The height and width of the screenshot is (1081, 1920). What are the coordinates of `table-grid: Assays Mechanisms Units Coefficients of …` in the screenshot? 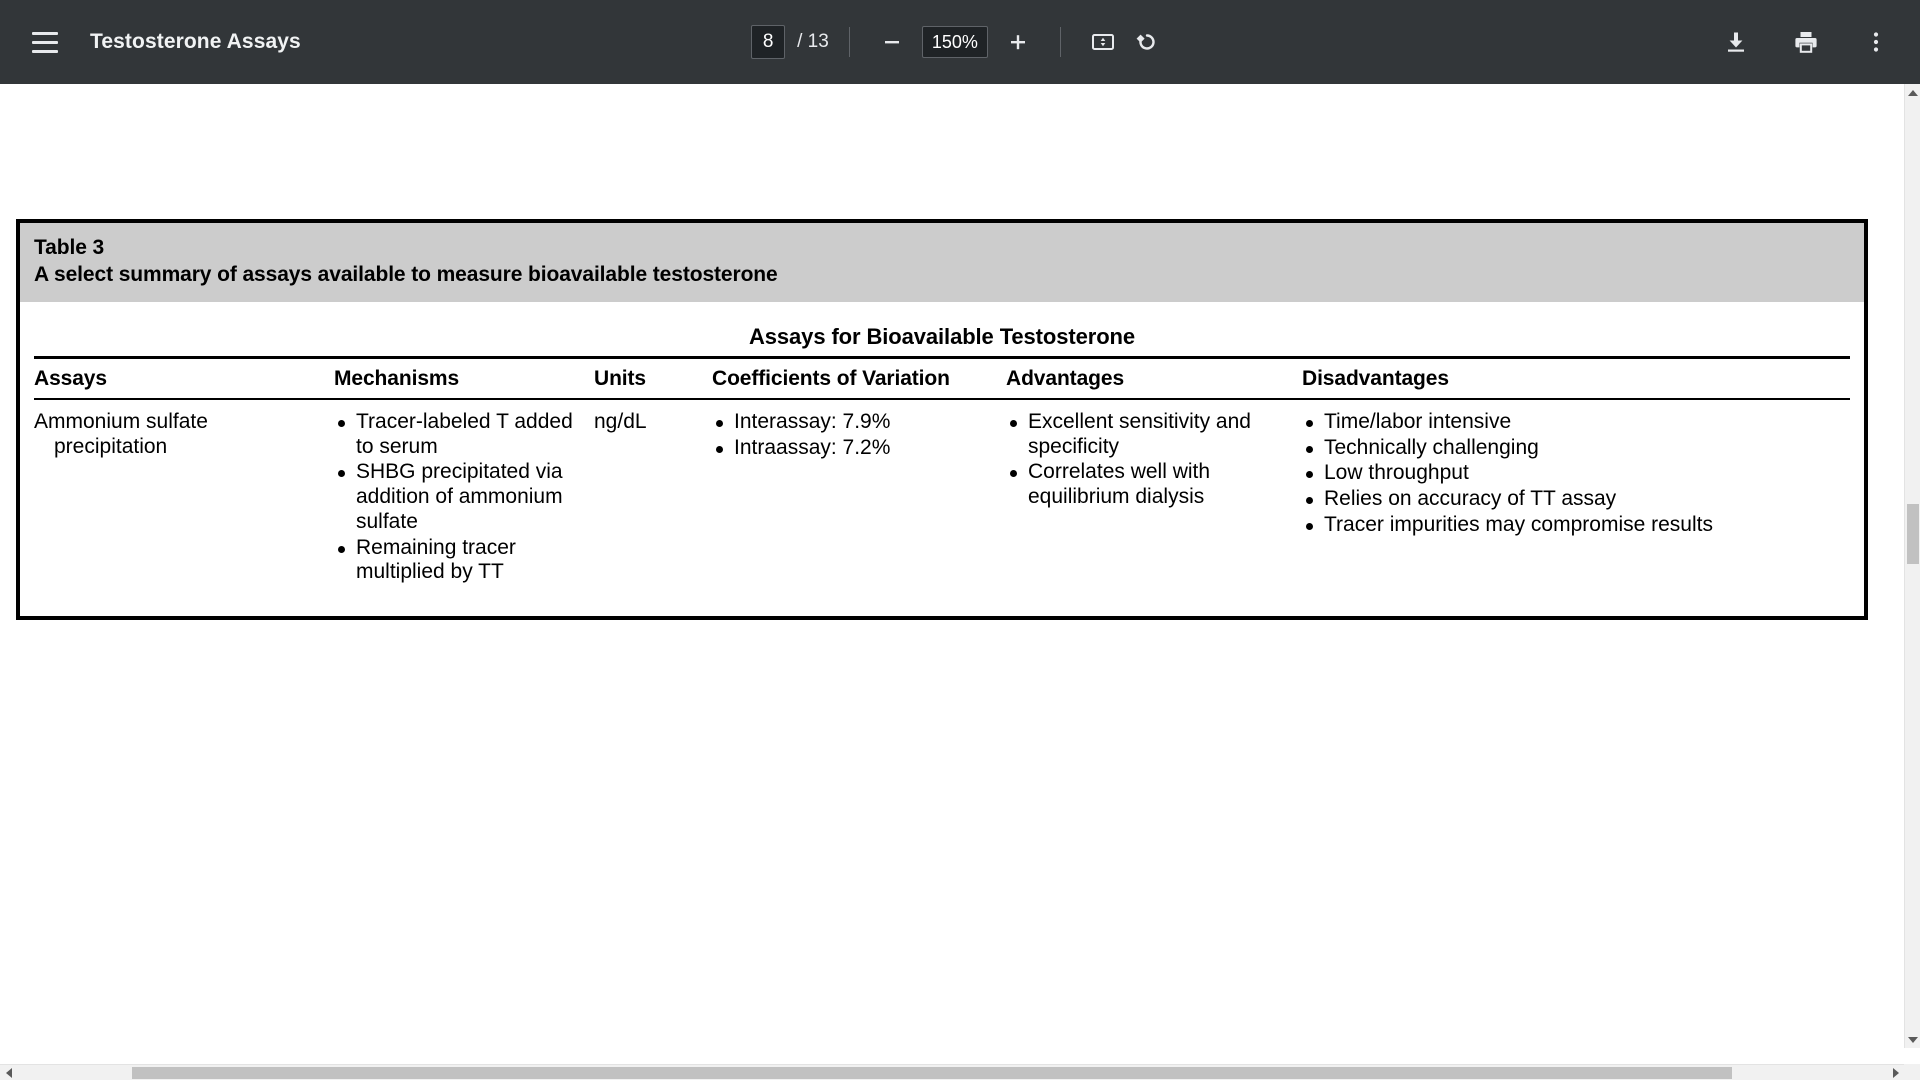 It's located at (942, 378).